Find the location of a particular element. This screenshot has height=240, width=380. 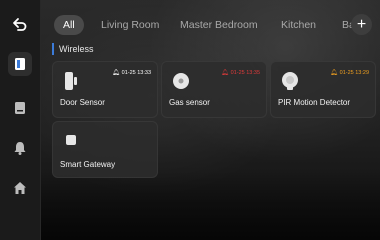

back-arrow-icon is located at coordinates (20, 24).